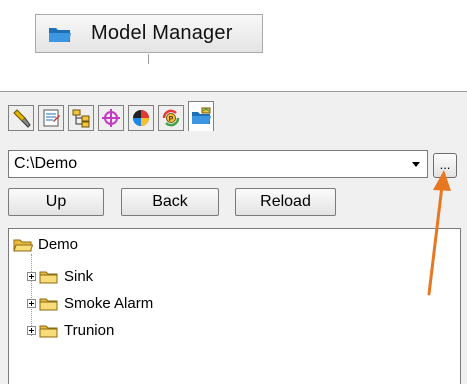 The height and width of the screenshot is (384, 467). What do you see at coordinates (46, 163) in the screenshot?
I see `path-value: C:\Demo` at bounding box center [46, 163].